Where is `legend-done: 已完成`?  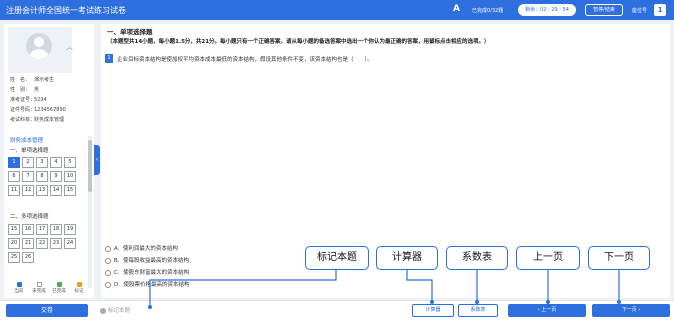
legend-done: 已完成 is located at coordinates (59, 288).